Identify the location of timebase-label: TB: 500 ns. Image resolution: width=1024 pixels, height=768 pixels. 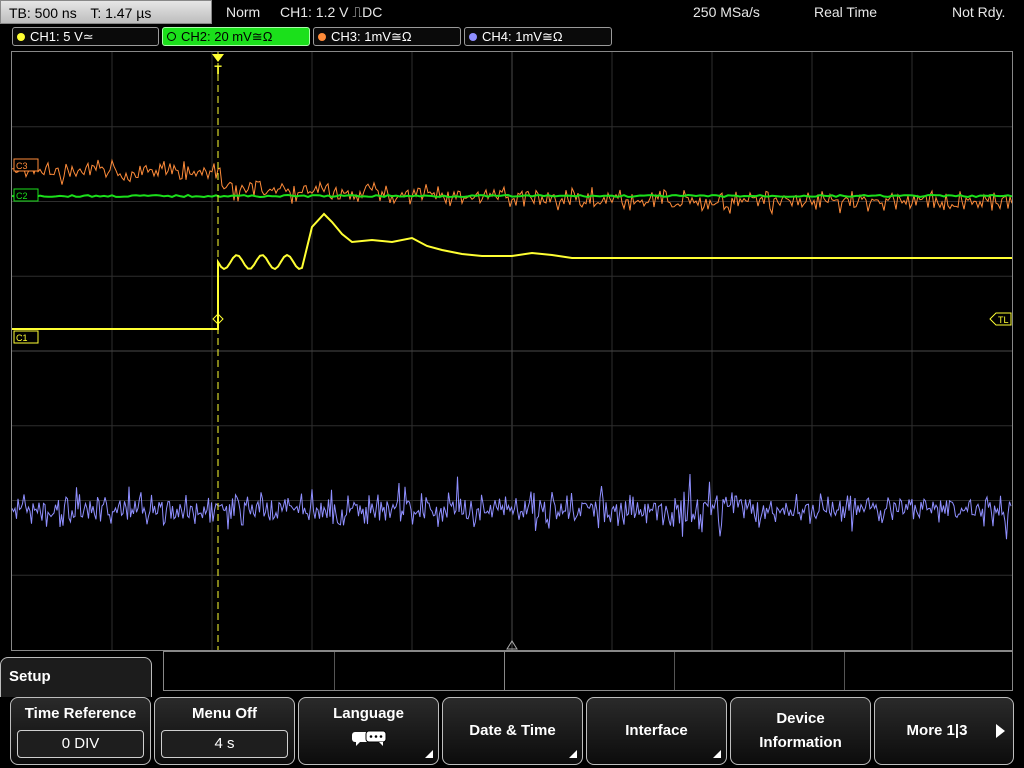
(43, 13).